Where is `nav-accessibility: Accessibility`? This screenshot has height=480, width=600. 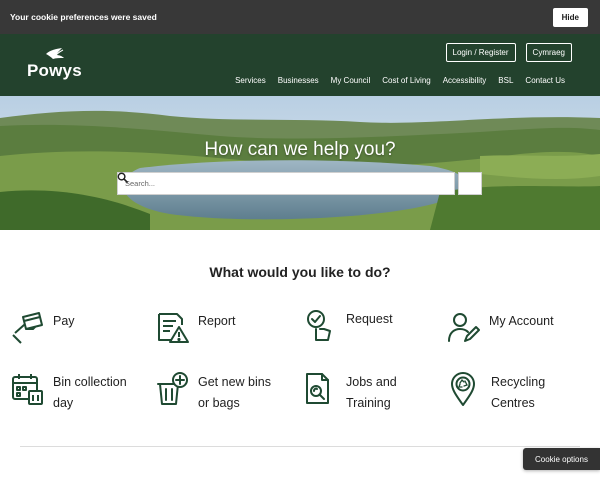
nav-accessibility: Accessibility is located at coordinates (465, 80).